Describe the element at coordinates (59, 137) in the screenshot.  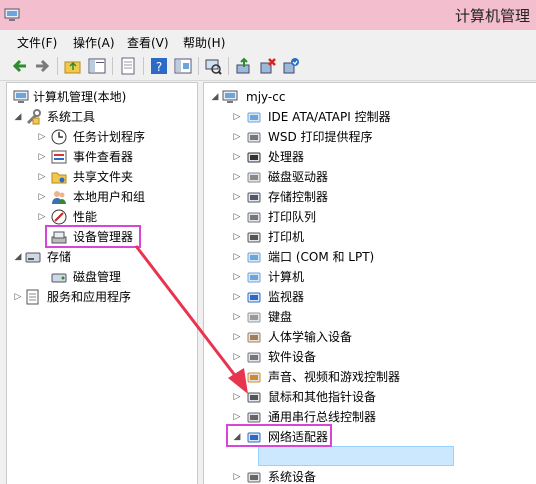
I see `clock-icon` at that location.